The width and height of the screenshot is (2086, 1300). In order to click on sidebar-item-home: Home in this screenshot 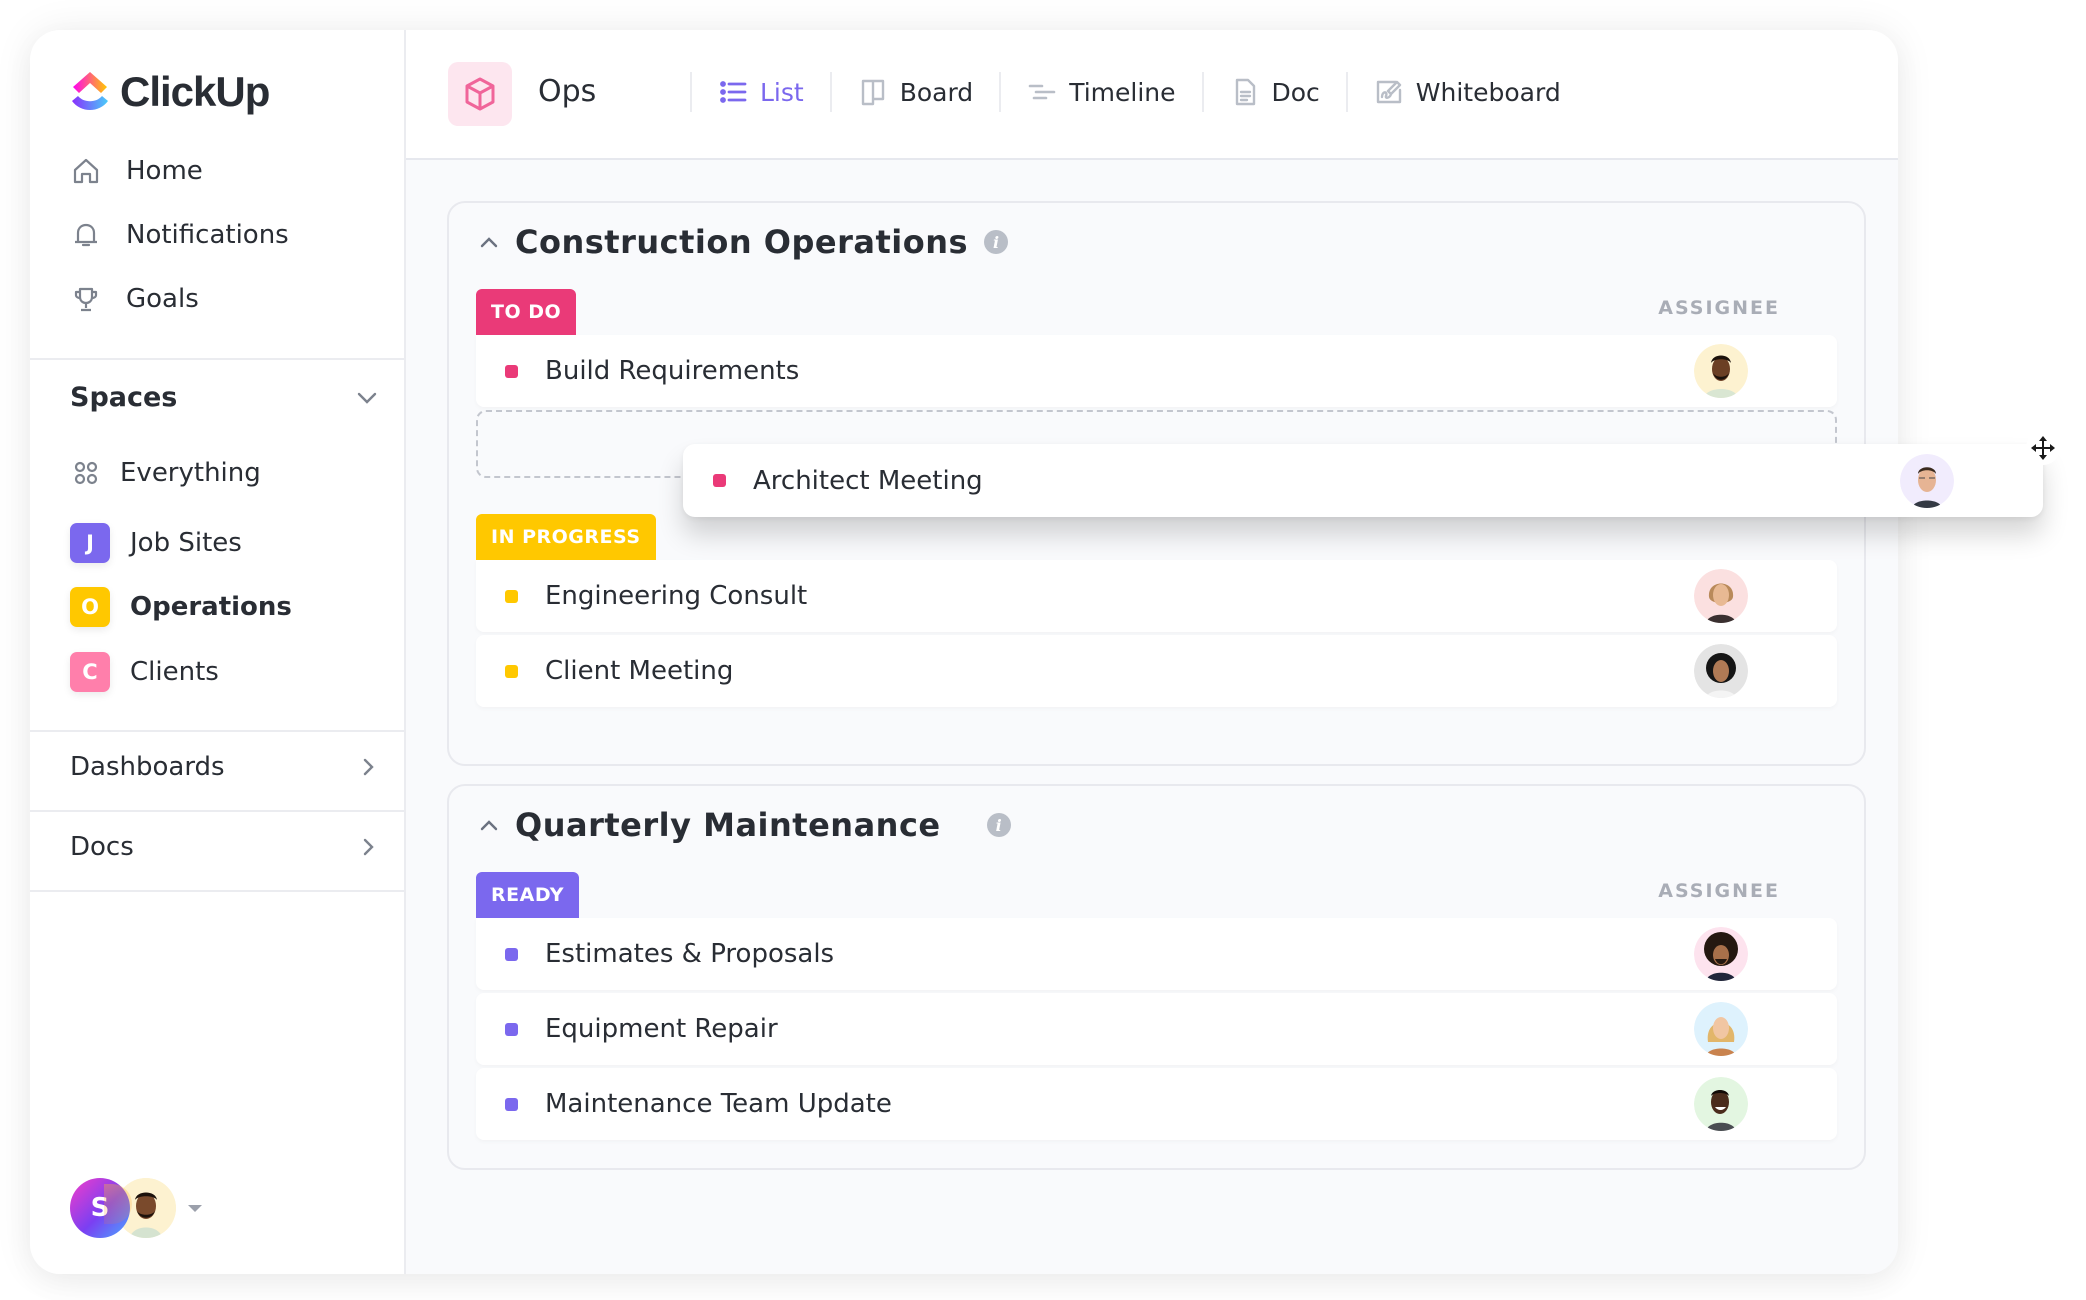, I will do `click(136, 171)`.